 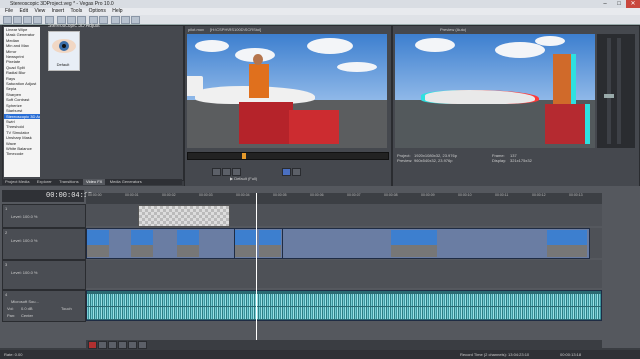 What do you see at coordinates (66, 308) in the screenshot?
I see `touch-label: Touch` at bounding box center [66, 308].